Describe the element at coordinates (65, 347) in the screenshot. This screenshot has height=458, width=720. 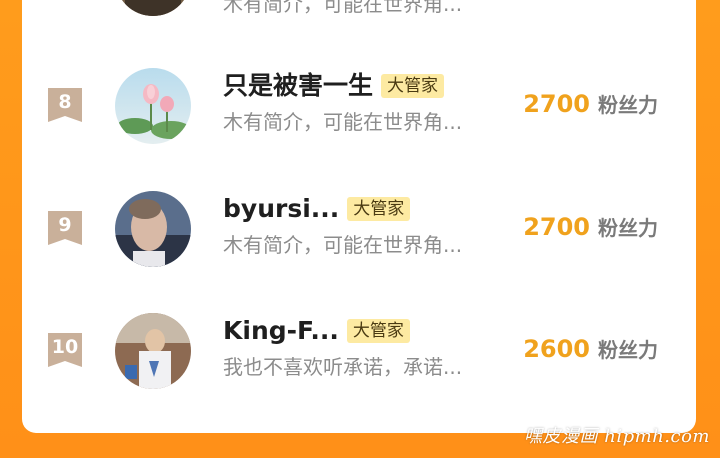
I see `rank-number: 10` at that location.